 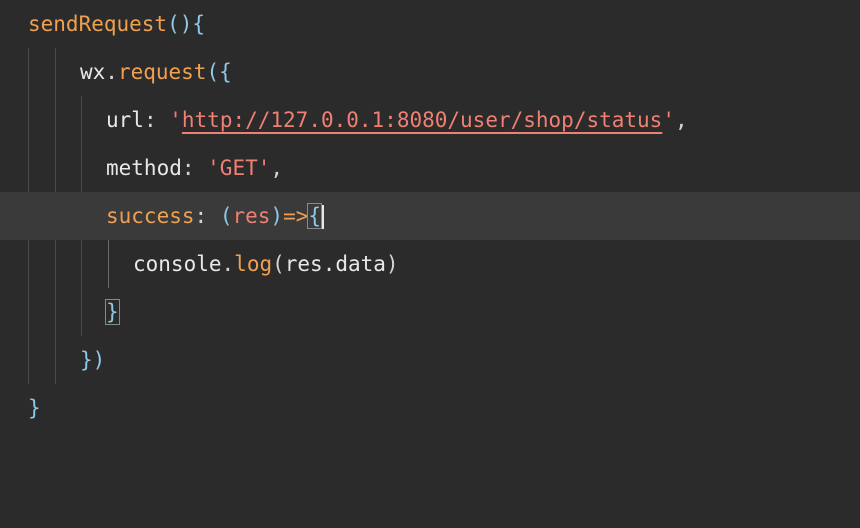 What do you see at coordinates (430, 216) in the screenshot?
I see `code-line-5-current: success: (res)=>{` at bounding box center [430, 216].